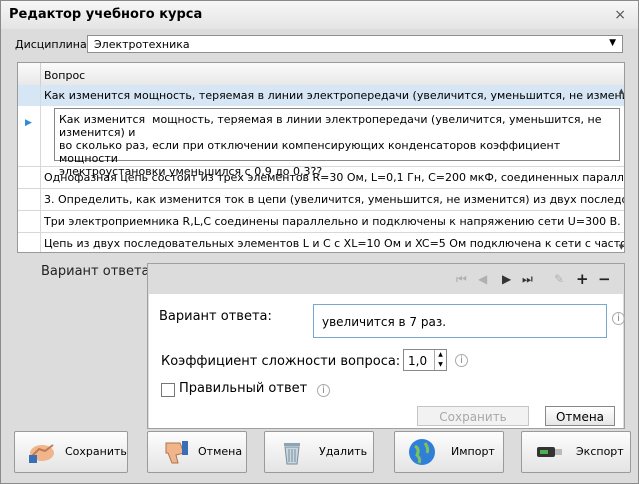  I want to click on record-navigator: ⏮ ◀ ▶ ⏭ ✎ + −, so click(533, 280).